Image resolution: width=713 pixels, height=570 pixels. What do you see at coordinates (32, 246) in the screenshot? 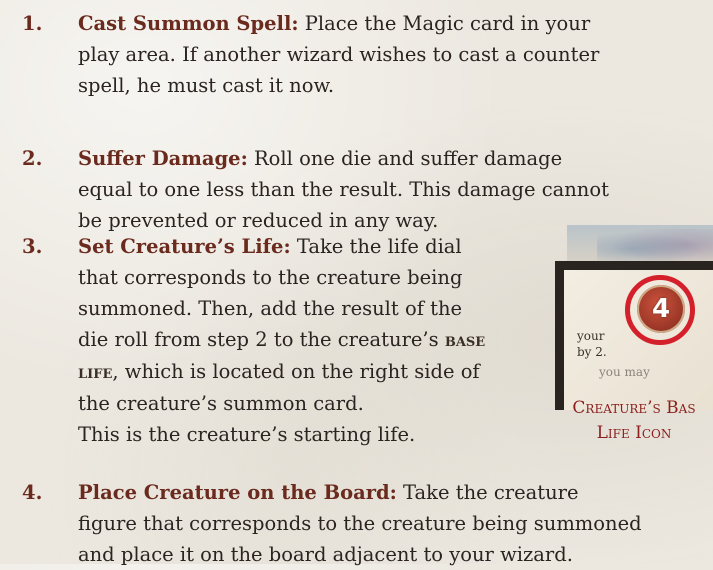
I see `step-number: 3.` at bounding box center [32, 246].